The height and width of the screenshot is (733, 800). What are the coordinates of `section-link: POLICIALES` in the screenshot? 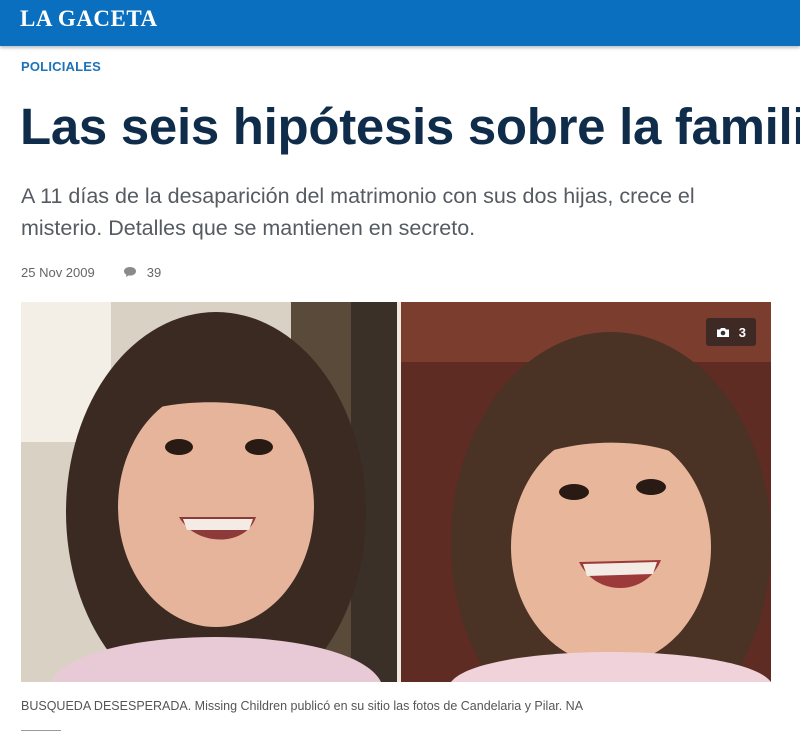 It's located at (61, 66).